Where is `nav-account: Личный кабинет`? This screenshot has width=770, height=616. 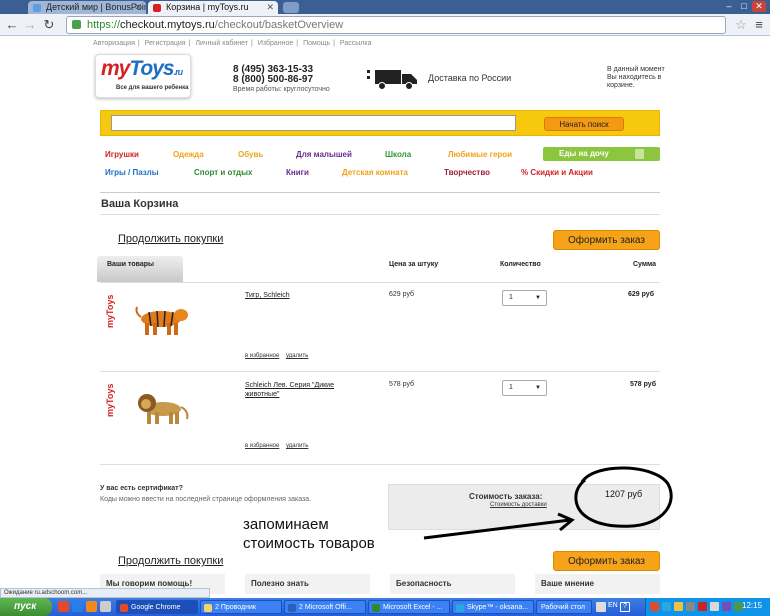
nav-account: Личный кабинет is located at coordinates (221, 43).